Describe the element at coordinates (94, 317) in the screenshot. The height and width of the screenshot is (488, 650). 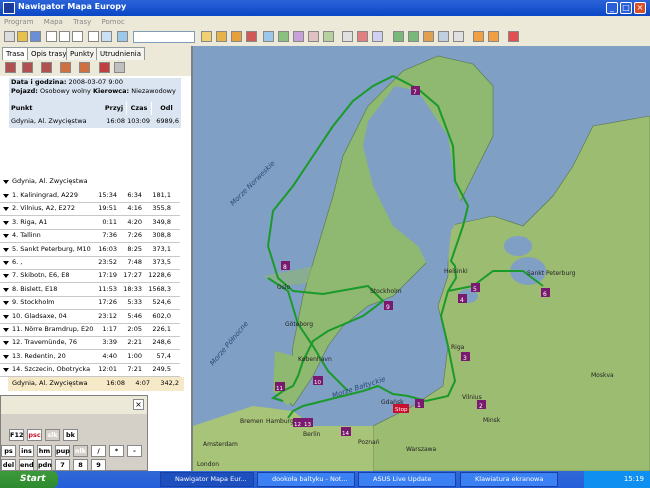
I see `table-row: 10. Gladsaxe, 04 23:12 5:46 602,0` at that location.